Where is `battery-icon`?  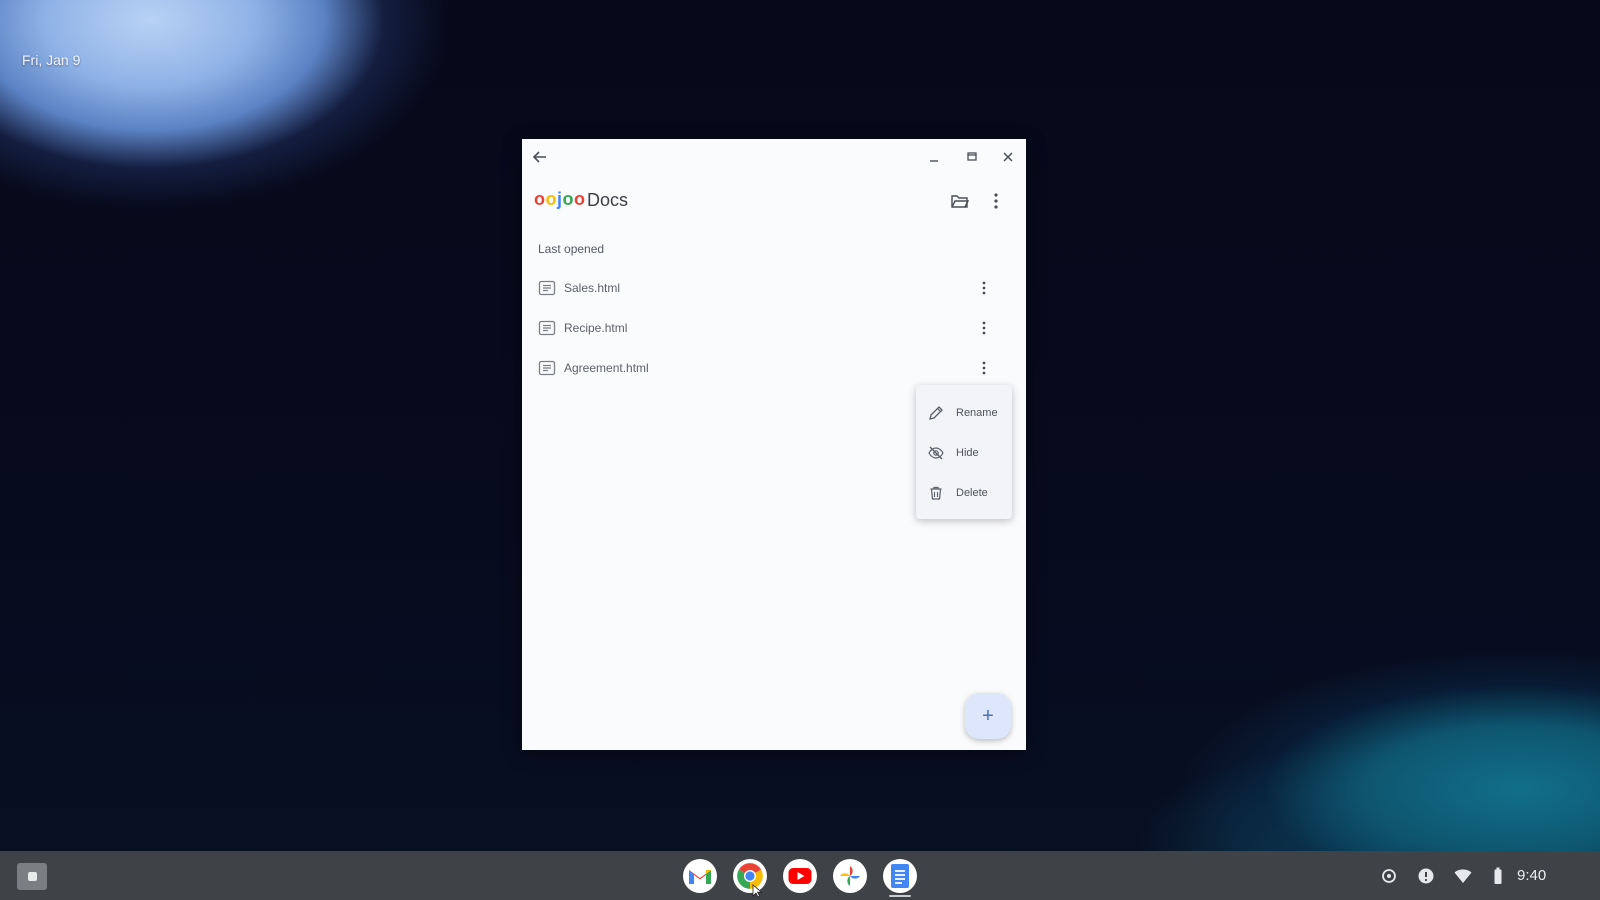
battery-icon is located at coordinates (1498, 876).